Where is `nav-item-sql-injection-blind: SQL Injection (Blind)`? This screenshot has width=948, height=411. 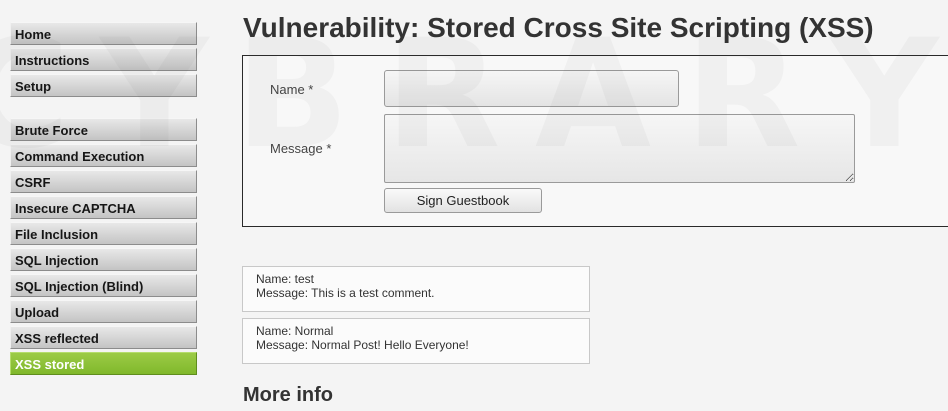
nav-item-sql-injection-blind: SQL Injection (Blind) is located at coordinates (103, 285).